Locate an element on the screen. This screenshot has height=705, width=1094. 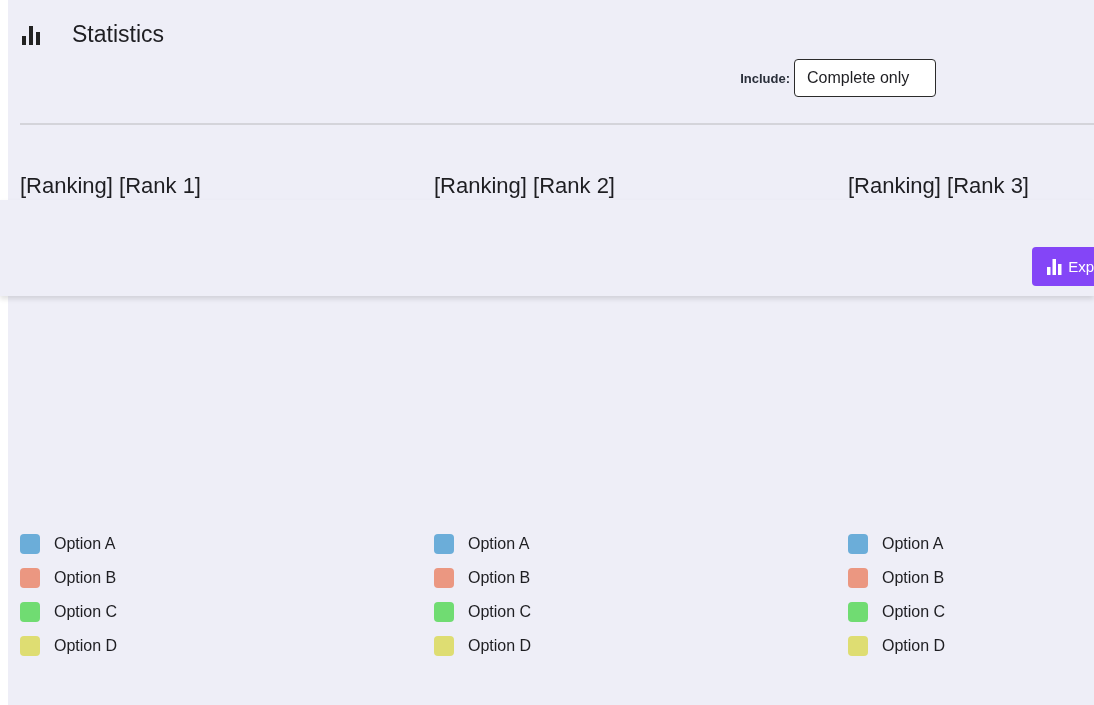
chart-title: [Ranking] [Rank 3] is located at coordinates (939, 186).